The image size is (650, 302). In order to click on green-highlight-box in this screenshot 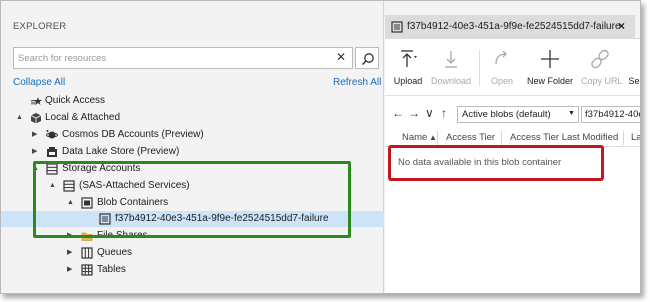, I will do `click(192, 199)`.